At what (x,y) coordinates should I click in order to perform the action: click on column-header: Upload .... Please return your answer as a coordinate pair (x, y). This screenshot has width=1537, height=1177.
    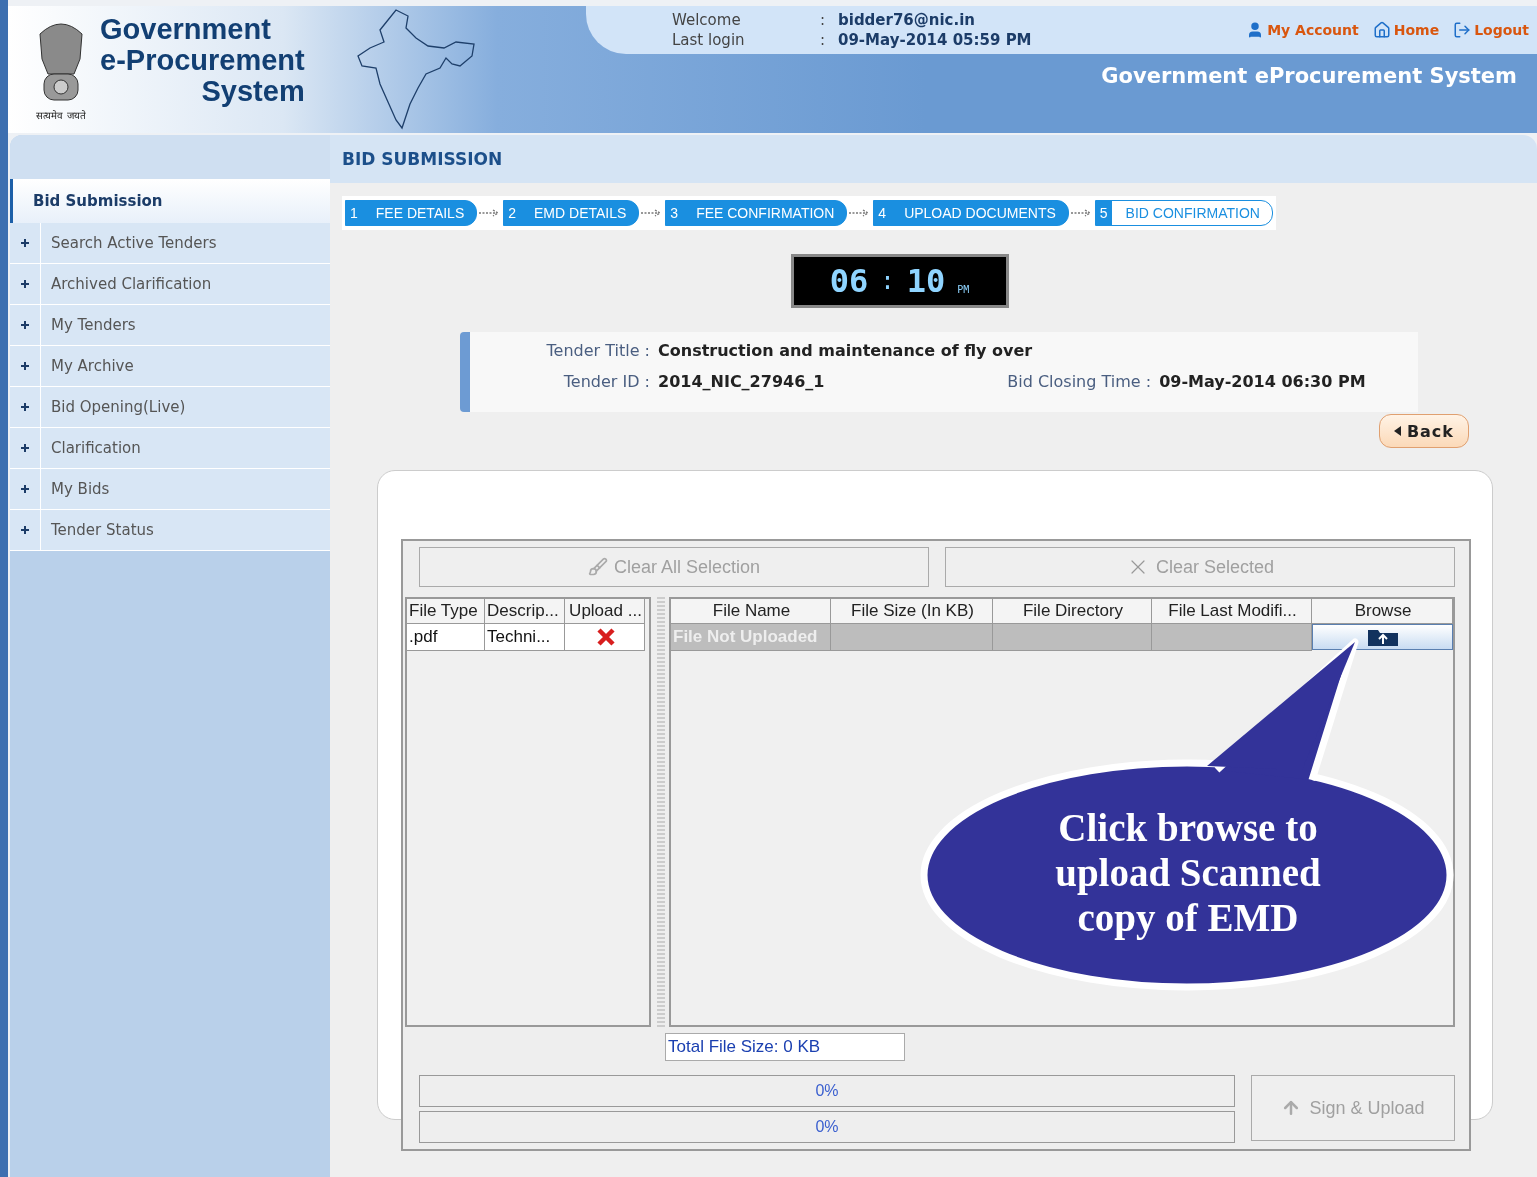
    Looking at the image, I should click on (605, 611).